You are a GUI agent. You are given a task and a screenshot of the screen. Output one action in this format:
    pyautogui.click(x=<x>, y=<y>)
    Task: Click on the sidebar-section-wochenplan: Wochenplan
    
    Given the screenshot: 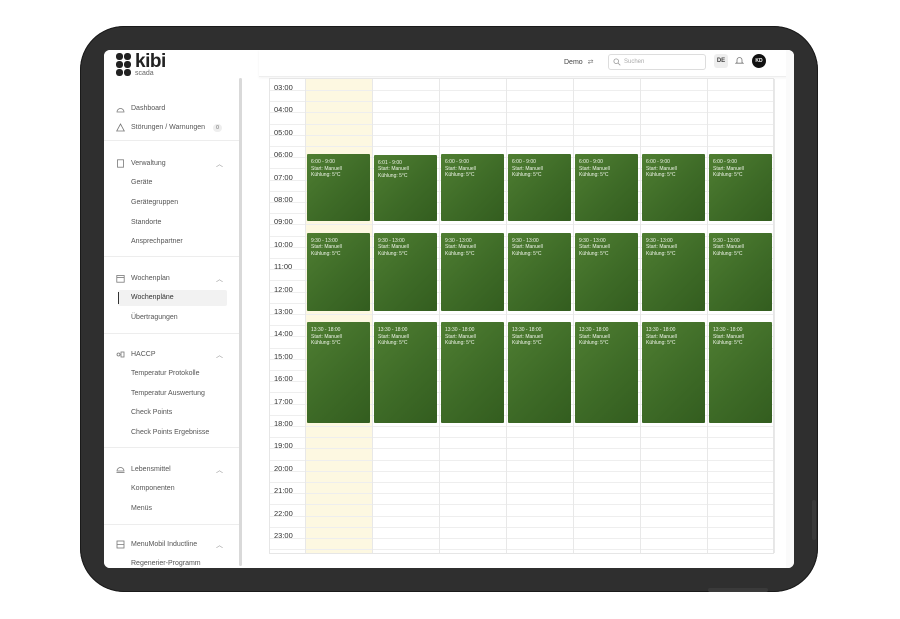 What is the action you would take?
    pyautogui.click(x=143, y=278)
    